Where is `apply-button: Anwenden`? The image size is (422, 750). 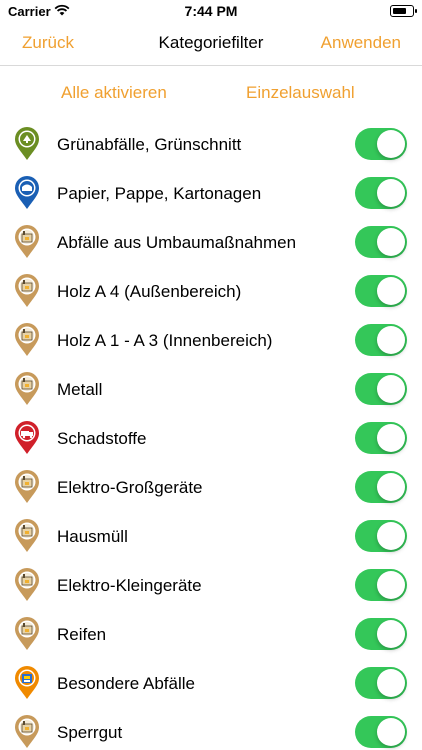 apply-button: Anwenden is located at coordinates (361, 43).